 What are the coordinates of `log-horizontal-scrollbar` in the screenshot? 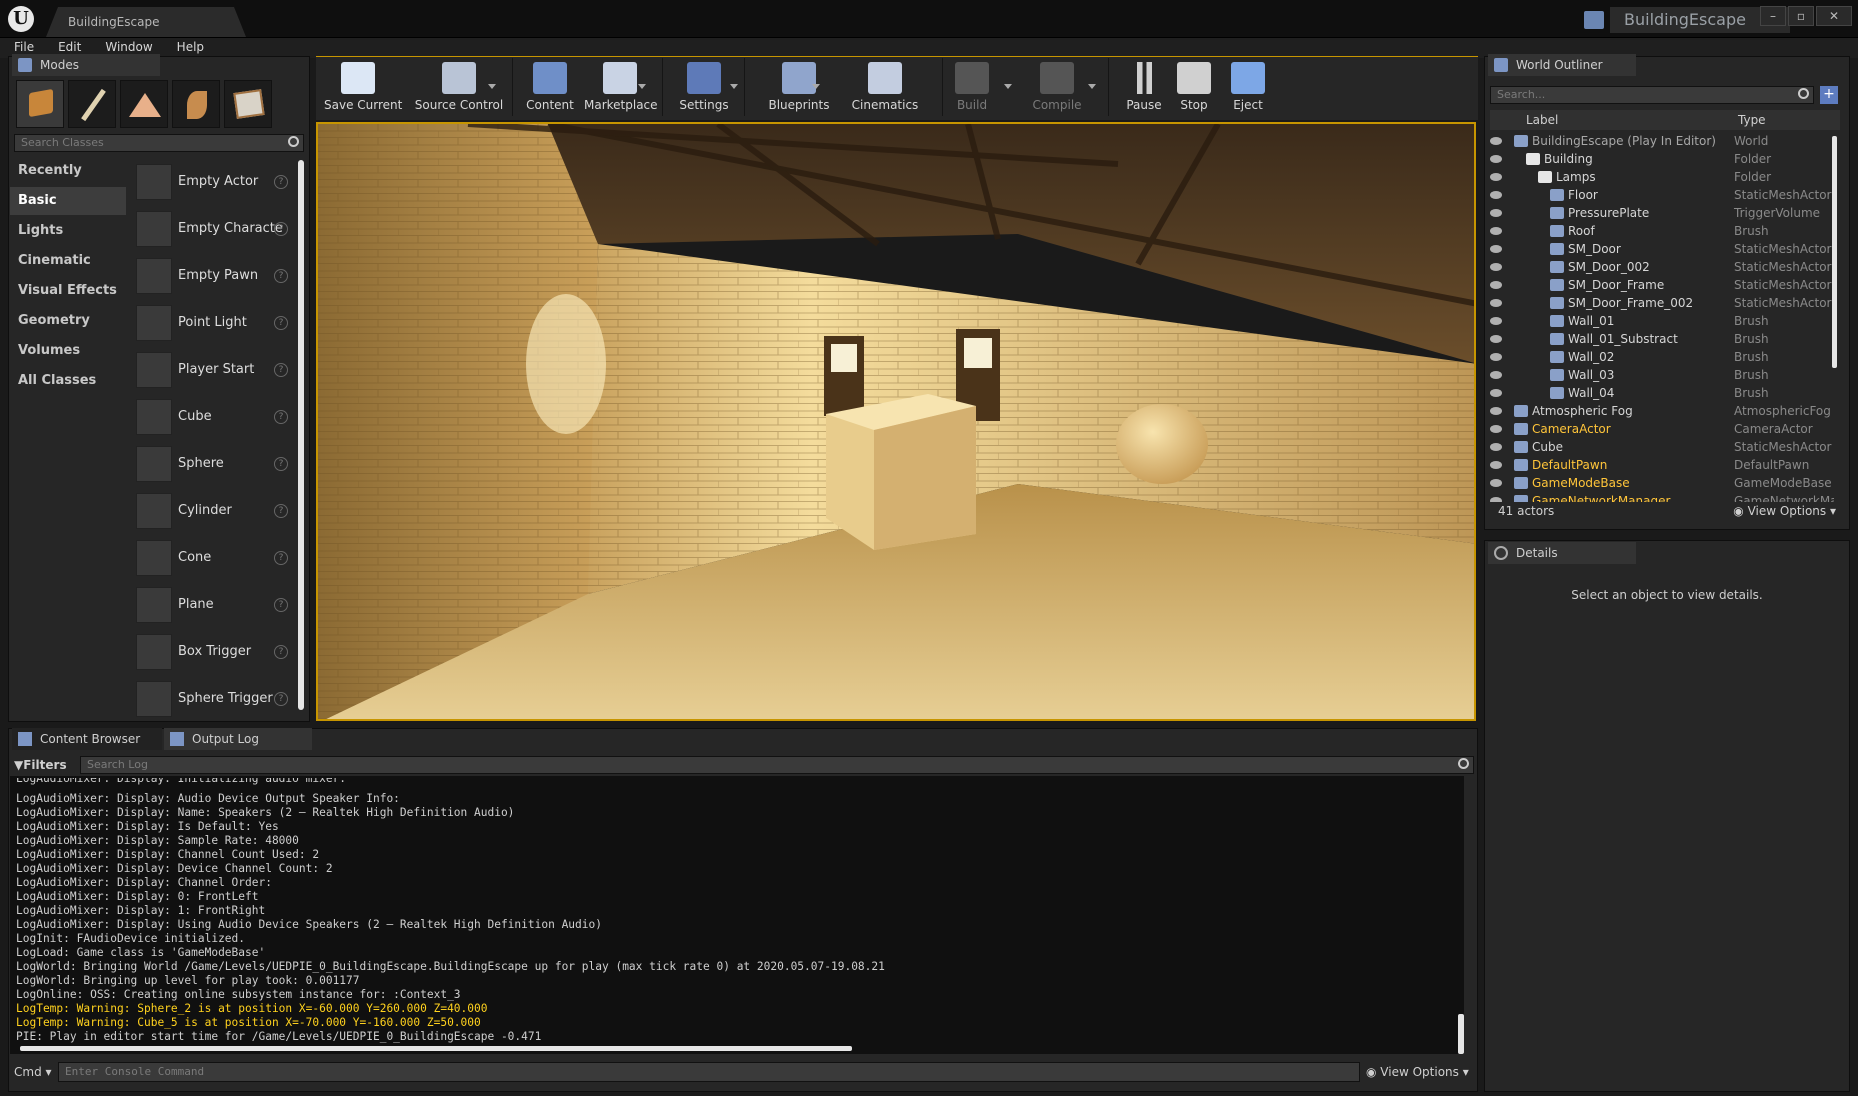 It's located at (436, 1048).